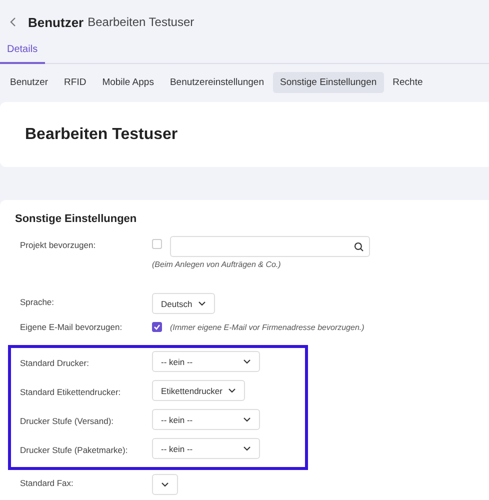 This screenshot has height=500, width=489. What do you see at coordinates (216, 82) in the screenshot?
I see `subtab: Benutzereinstellungen` at bounding box center [216, 82].